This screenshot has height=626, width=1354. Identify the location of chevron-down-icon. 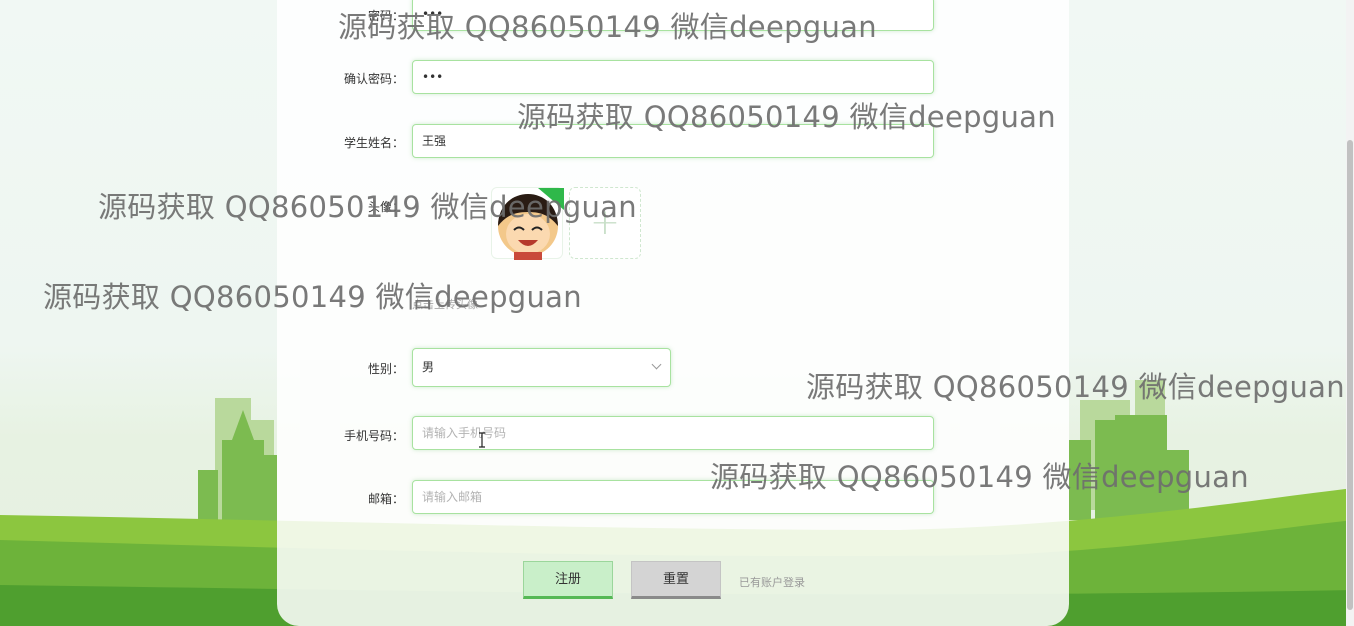
(656, 364).